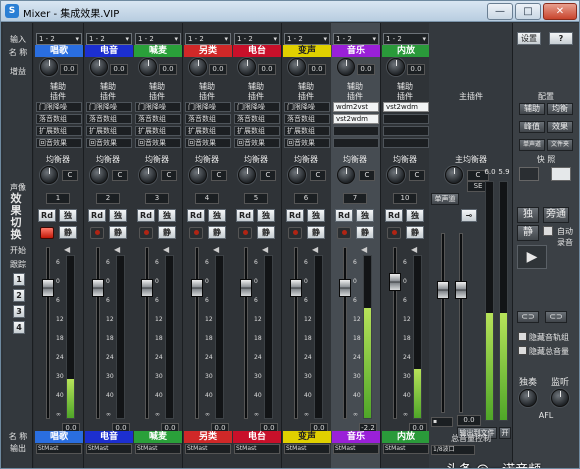 Image resolution: width=580 pixels, height=469 pixels. Describe the element at coordinates (454, 175) in the screenshot. I see `master-pan-knob` at that location.